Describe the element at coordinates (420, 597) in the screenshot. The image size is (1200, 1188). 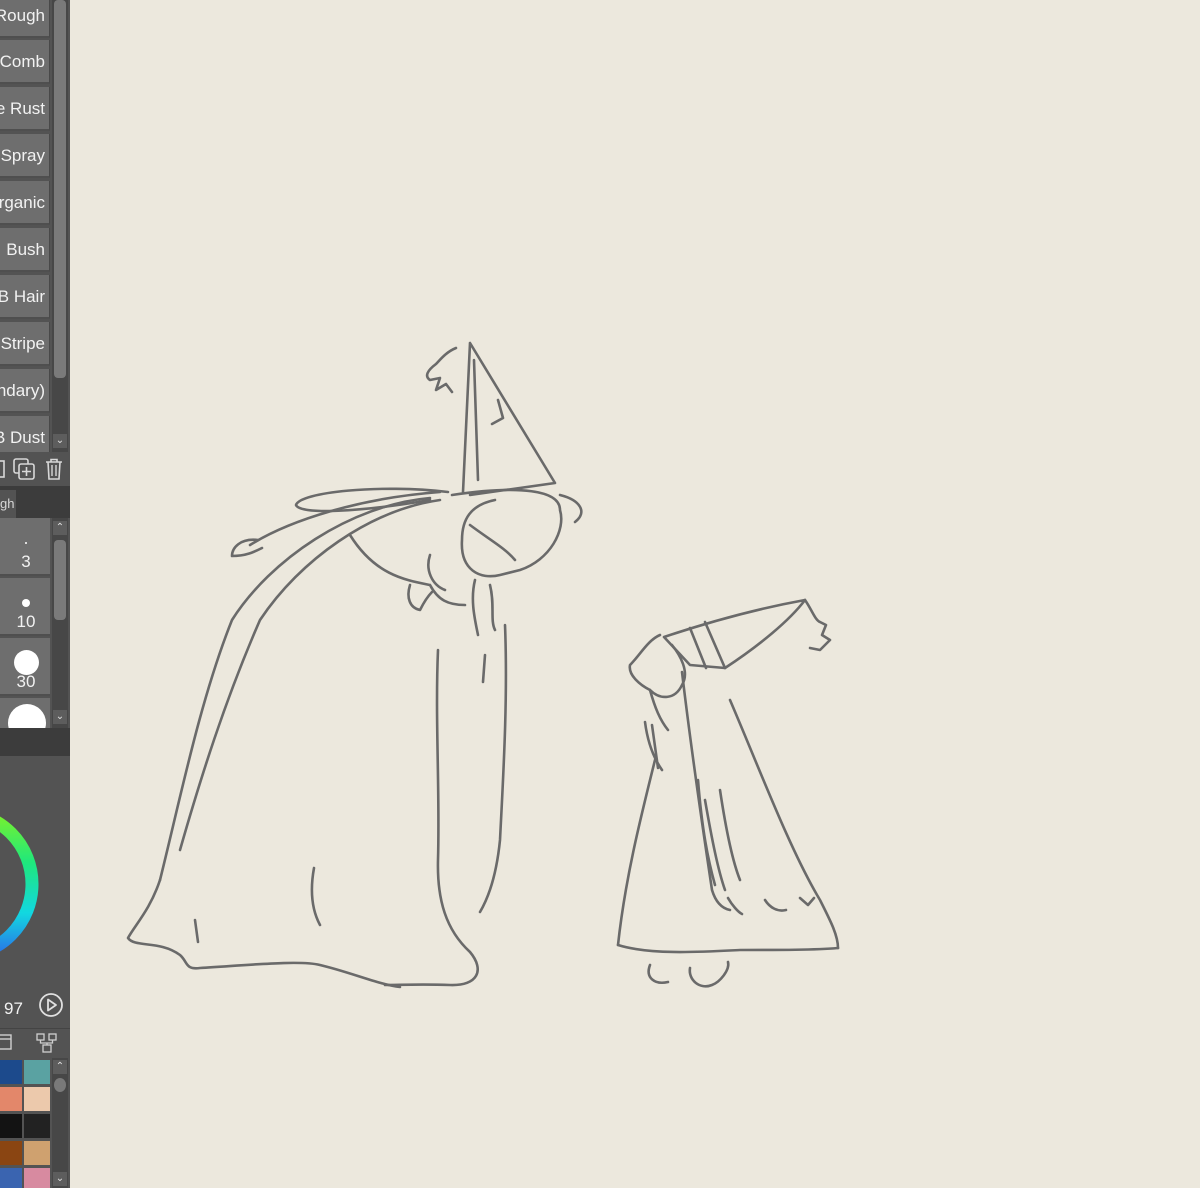
I see `tall-wizard-hand` at that location.